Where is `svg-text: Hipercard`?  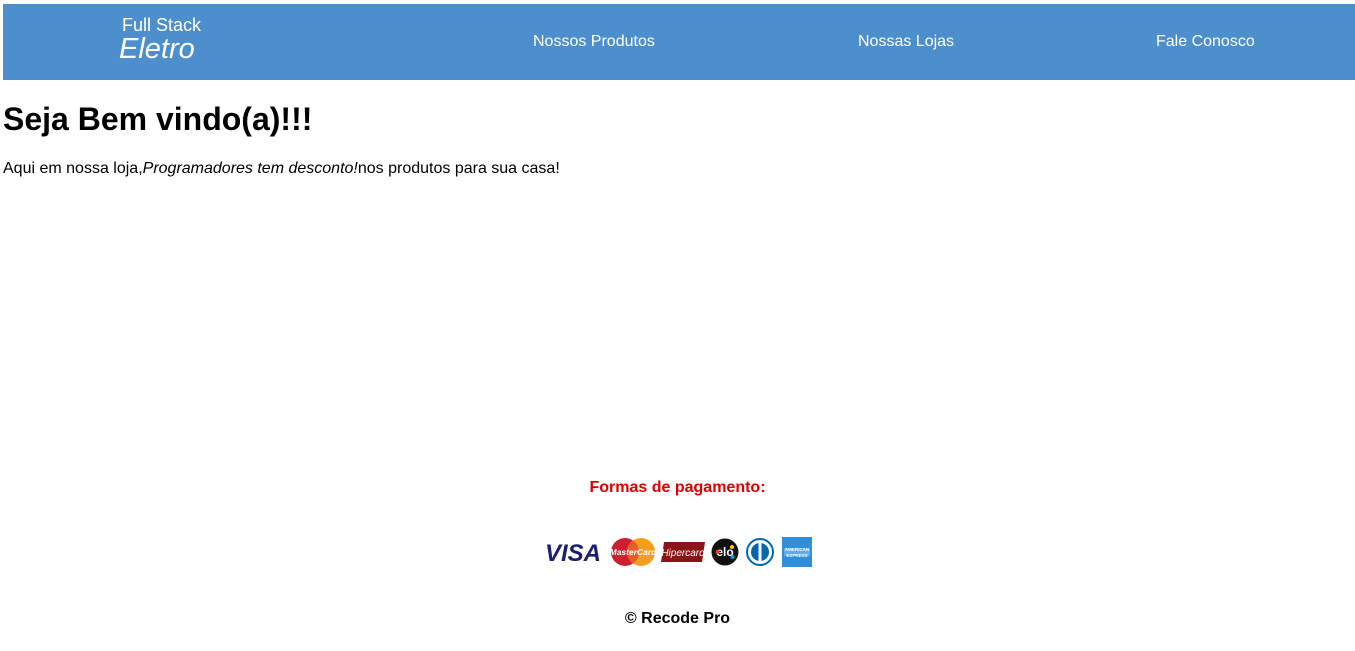
svg-text: Hipercard is located at coordinates (684, 553).